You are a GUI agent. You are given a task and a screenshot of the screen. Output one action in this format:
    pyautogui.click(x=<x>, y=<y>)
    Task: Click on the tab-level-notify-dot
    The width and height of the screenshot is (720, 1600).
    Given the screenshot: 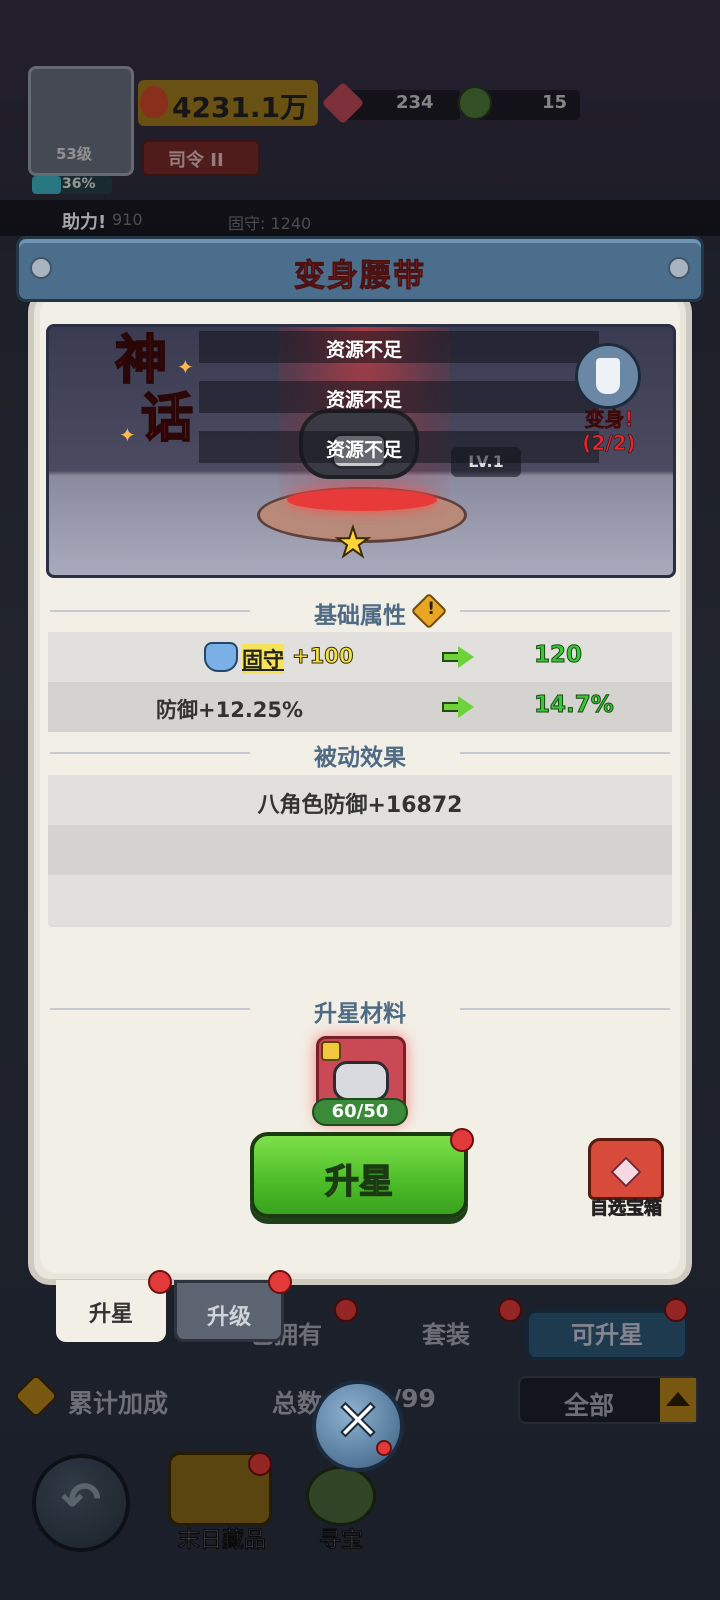 What is the action you would take?
    pyautogui.click(x=280, y=1282)
    